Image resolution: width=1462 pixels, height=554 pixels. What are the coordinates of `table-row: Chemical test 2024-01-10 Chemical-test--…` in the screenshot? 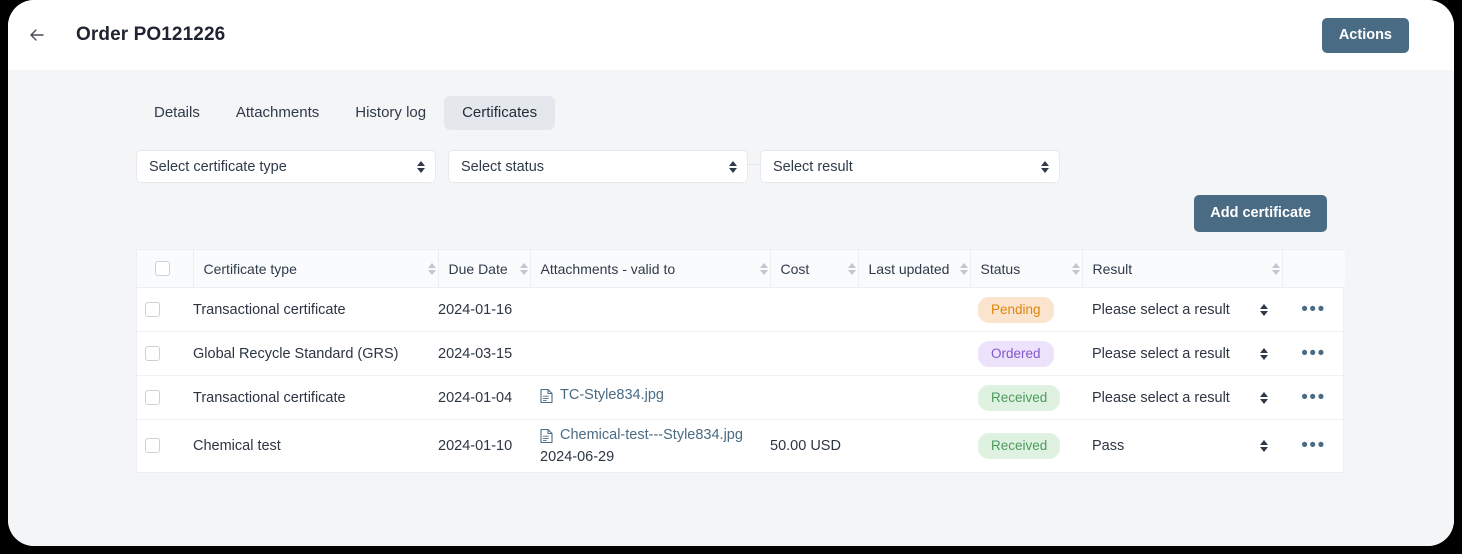 It's located at (741, 446).